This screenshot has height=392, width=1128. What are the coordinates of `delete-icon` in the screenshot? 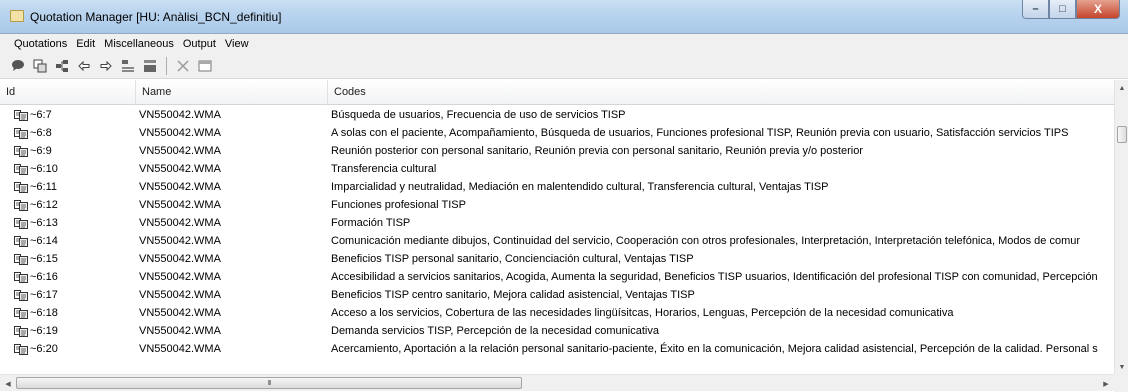 It's located at (183, 66).